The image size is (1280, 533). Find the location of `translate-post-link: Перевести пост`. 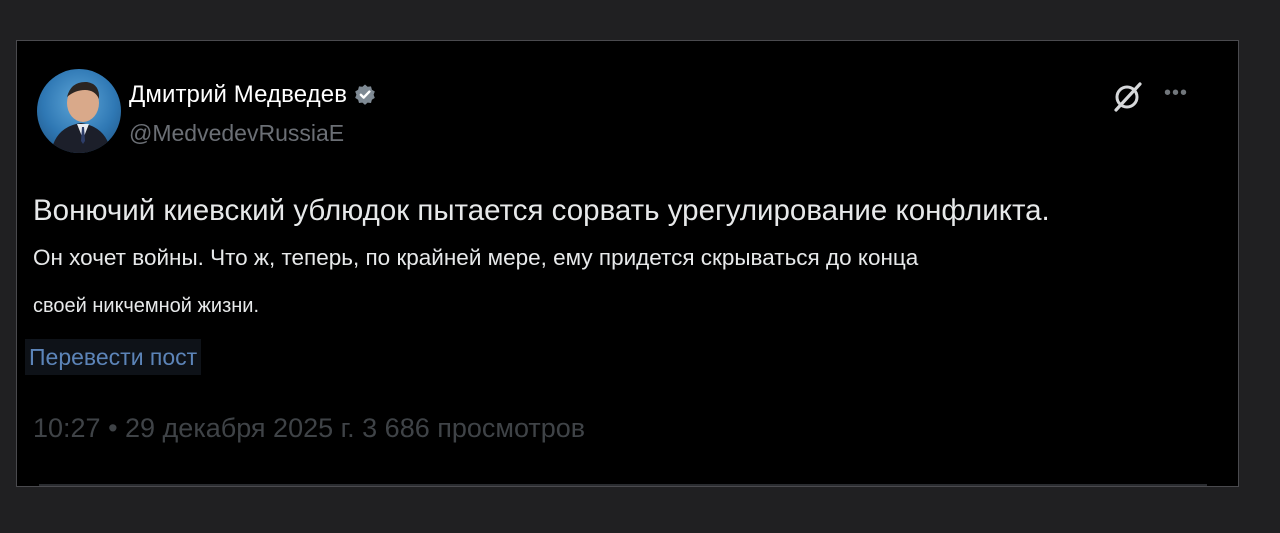

translate-post-link: Перевести пост is located at coordinates (113, 357).